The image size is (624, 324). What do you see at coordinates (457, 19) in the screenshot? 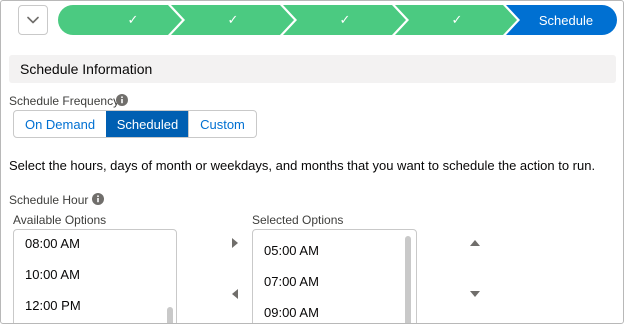
I see `stage-4-check-icon: ✓` at bounding box center [457, 19].